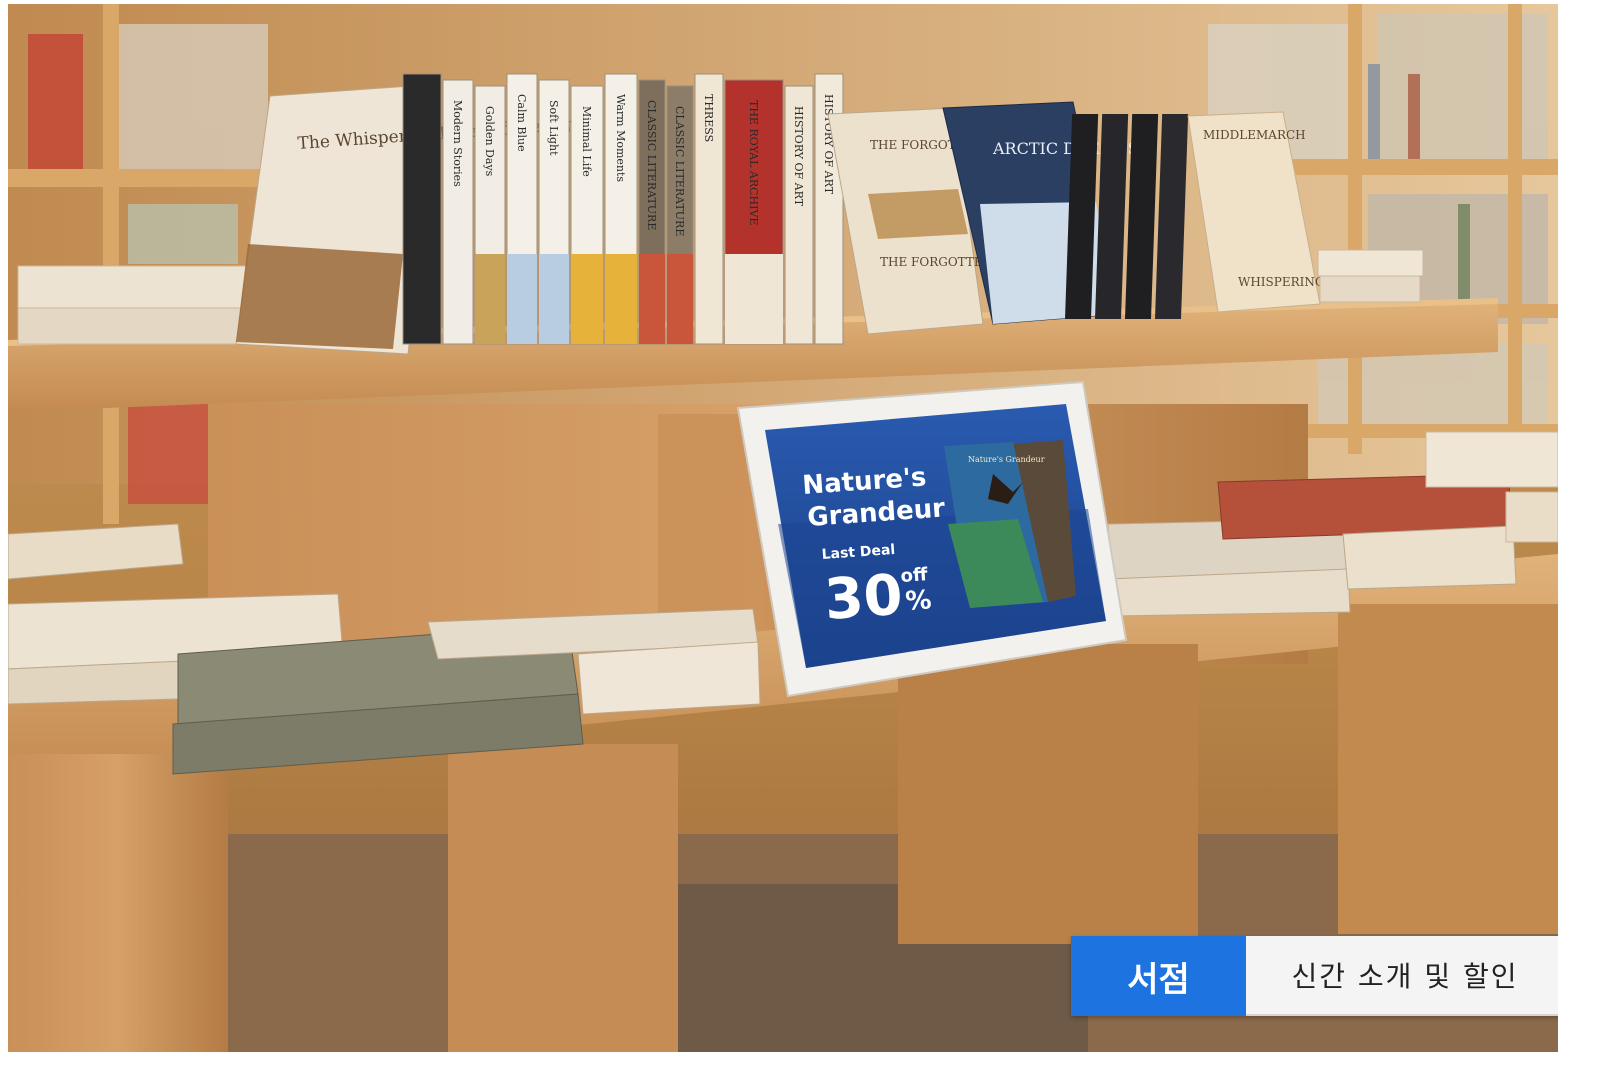 Image resolution: width=1598 pixels, height=1072 pixels. I want to click on spine-book: Warm Moments, so click(621, 209).